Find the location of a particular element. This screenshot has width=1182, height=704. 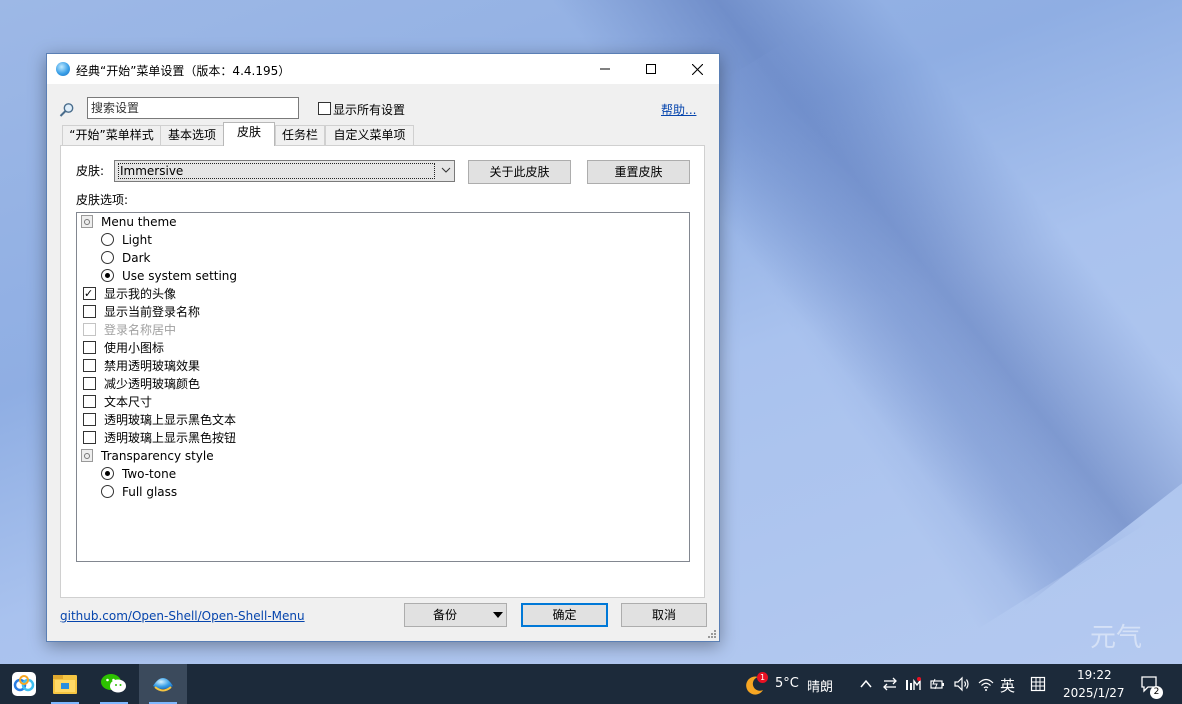

show-avatar-checkbox is located at coordinates (89, 294).